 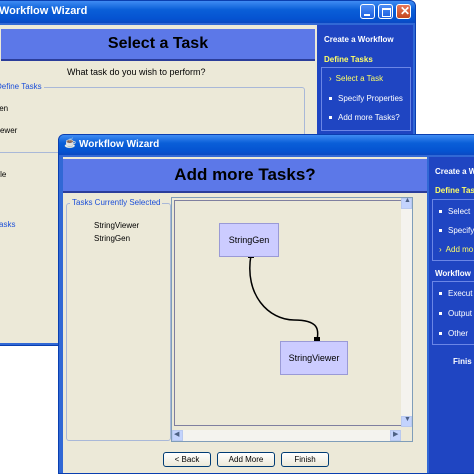 I want to click on connection-edge, so click(x=284, y=297).